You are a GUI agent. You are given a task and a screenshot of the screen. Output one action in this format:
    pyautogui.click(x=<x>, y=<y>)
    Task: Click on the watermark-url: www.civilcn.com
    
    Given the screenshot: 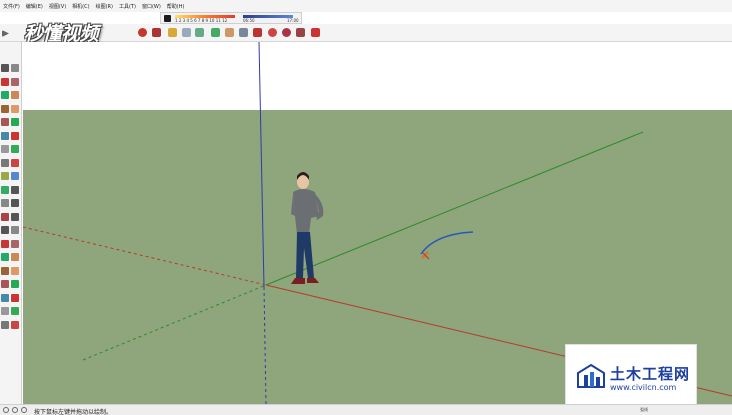 What is the action you would take?
    pyautogui.click(x=643, y=387)
    